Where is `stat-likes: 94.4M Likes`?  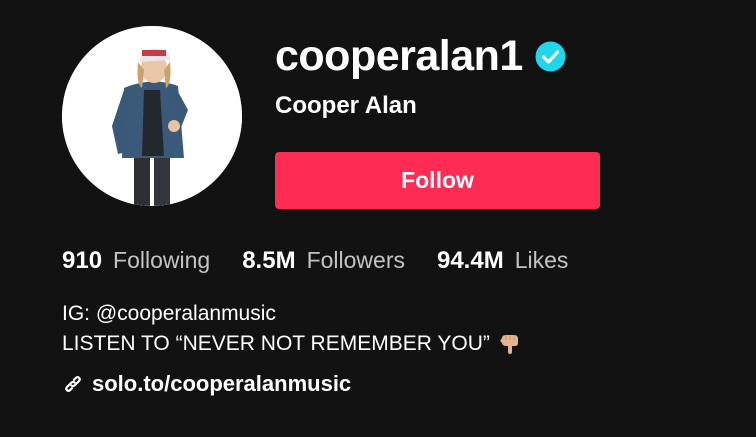
stat-likes: 94.4M Likes is located at coordinates (502, 261).